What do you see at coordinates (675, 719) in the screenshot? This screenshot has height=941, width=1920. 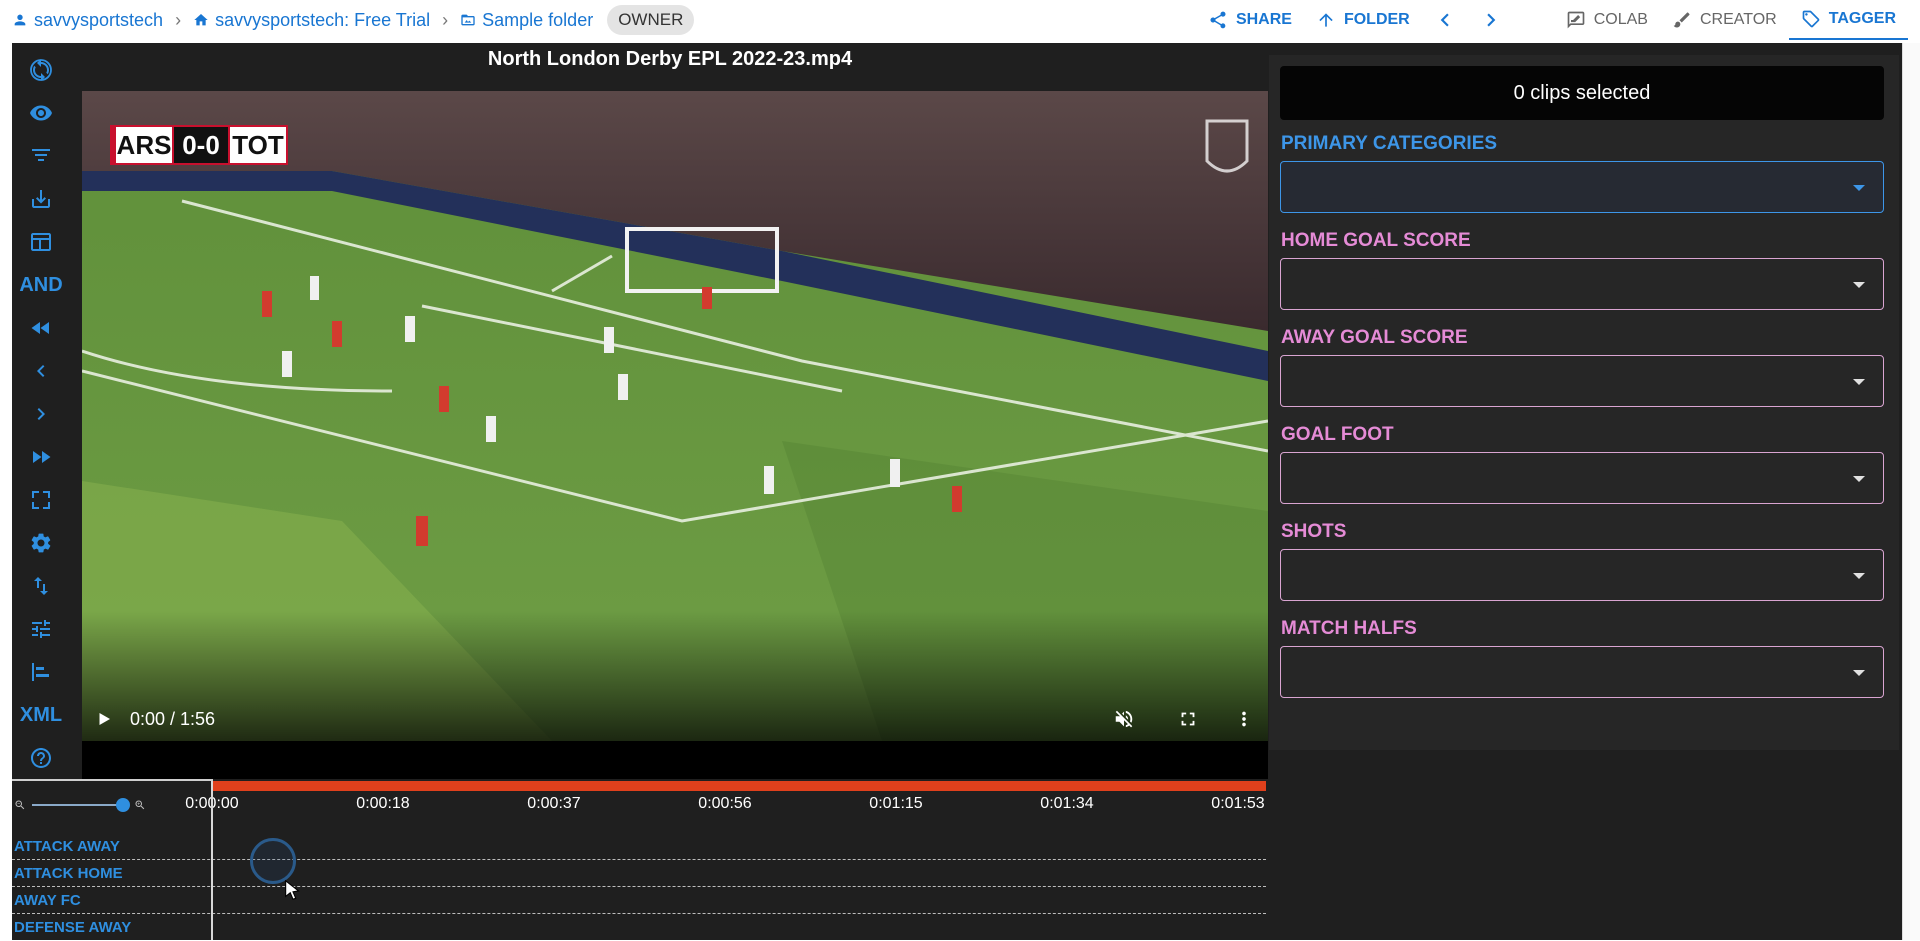 I see `video-controls: 0:00 / 1:56` at bounding box center [675, 719].